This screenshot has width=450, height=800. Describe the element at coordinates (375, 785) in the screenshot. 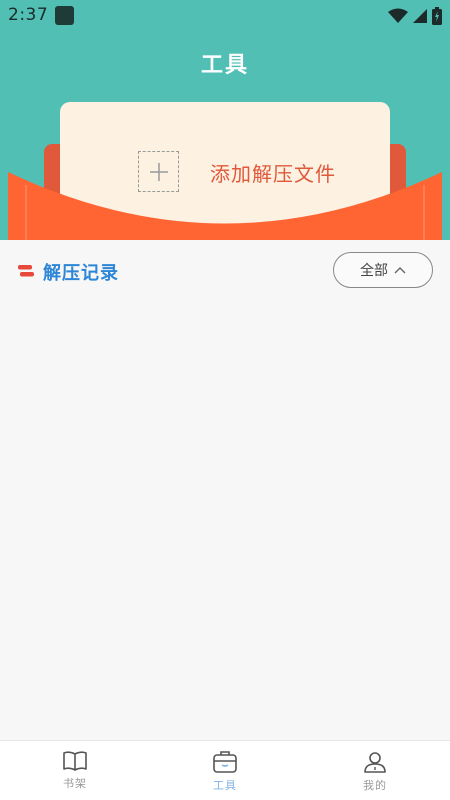

I see `nav-label-mine: 我的` at that location.